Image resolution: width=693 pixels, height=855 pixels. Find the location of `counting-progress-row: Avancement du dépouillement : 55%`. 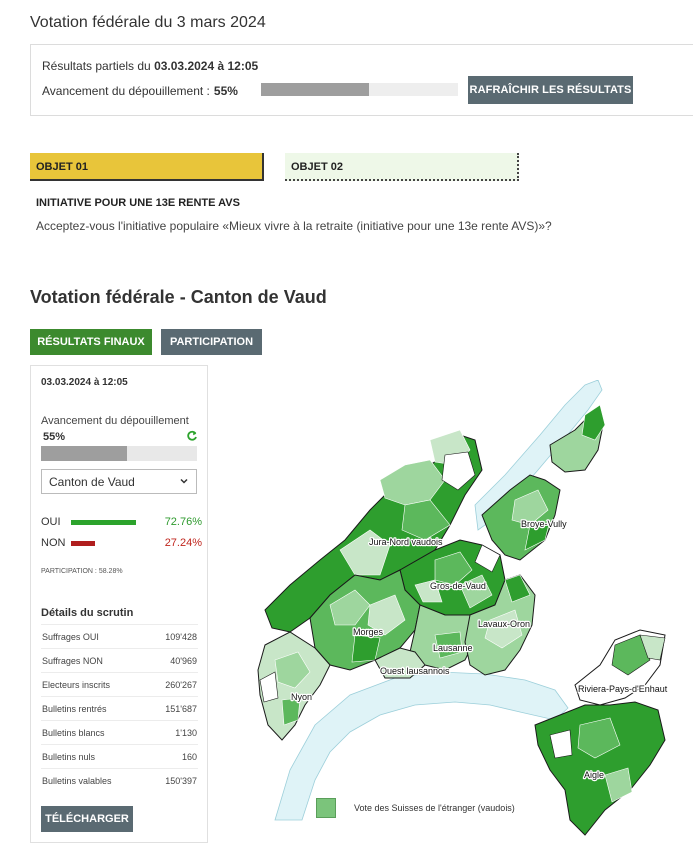

counting-progress-row: Avancement du dépouillement : 55% is located at coordinates (140, 91).